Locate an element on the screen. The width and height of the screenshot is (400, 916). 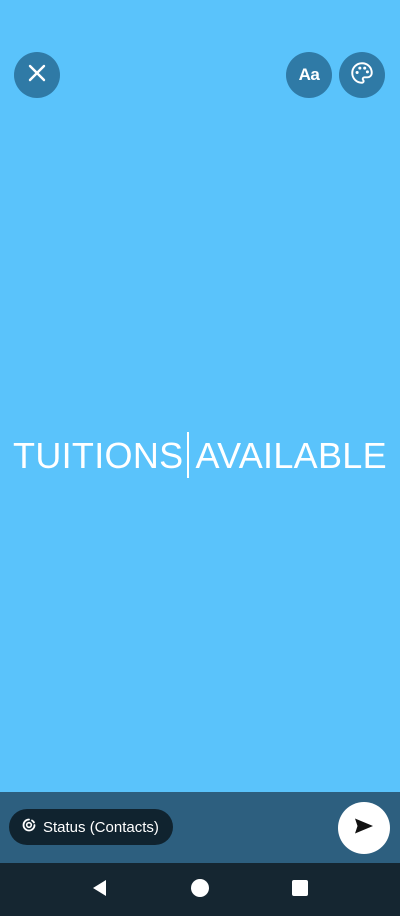
status-text-part-1: TUITIONS is located at coordinates (98, 455).